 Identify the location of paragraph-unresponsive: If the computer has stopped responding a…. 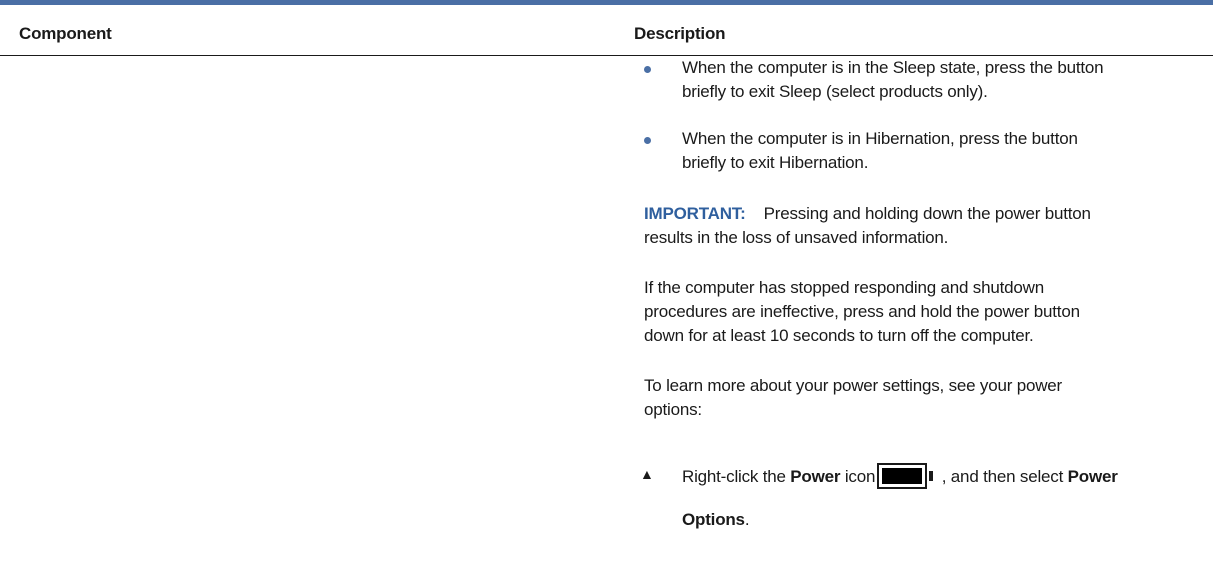
(919, 312).